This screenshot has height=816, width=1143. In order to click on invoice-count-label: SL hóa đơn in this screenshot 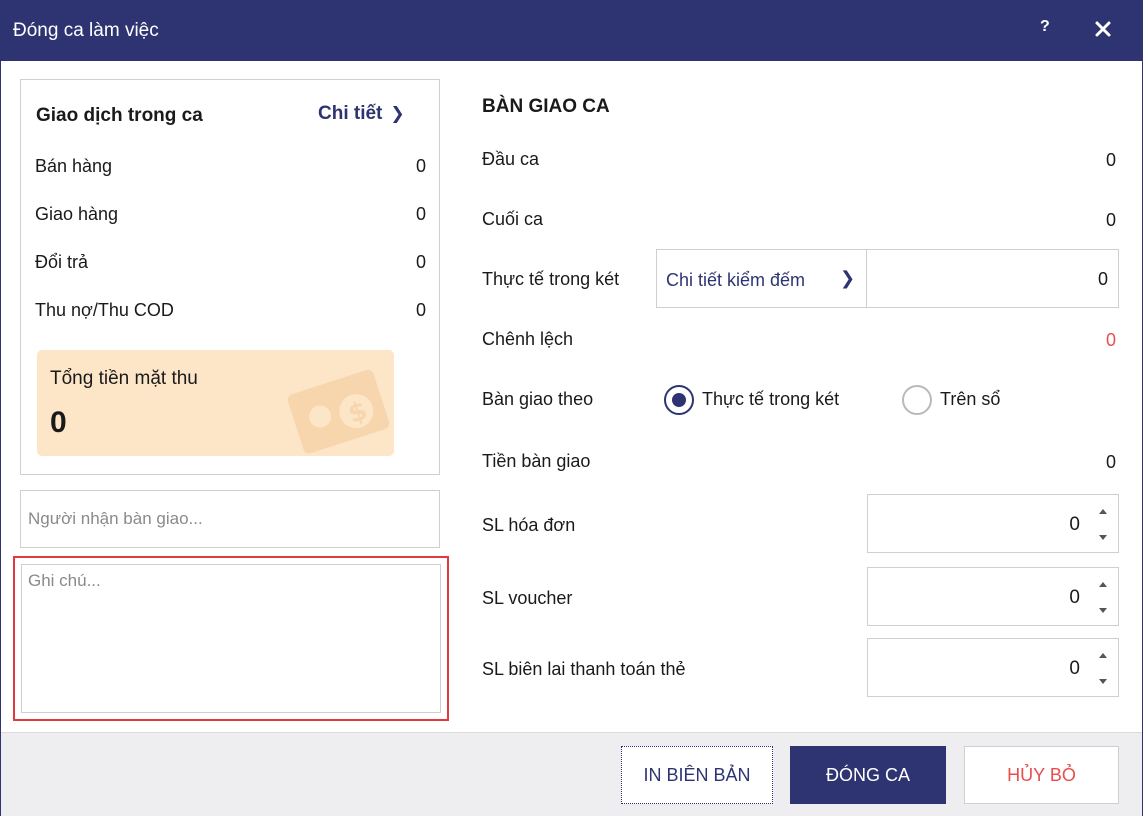, I will do `click(529, 525)`.